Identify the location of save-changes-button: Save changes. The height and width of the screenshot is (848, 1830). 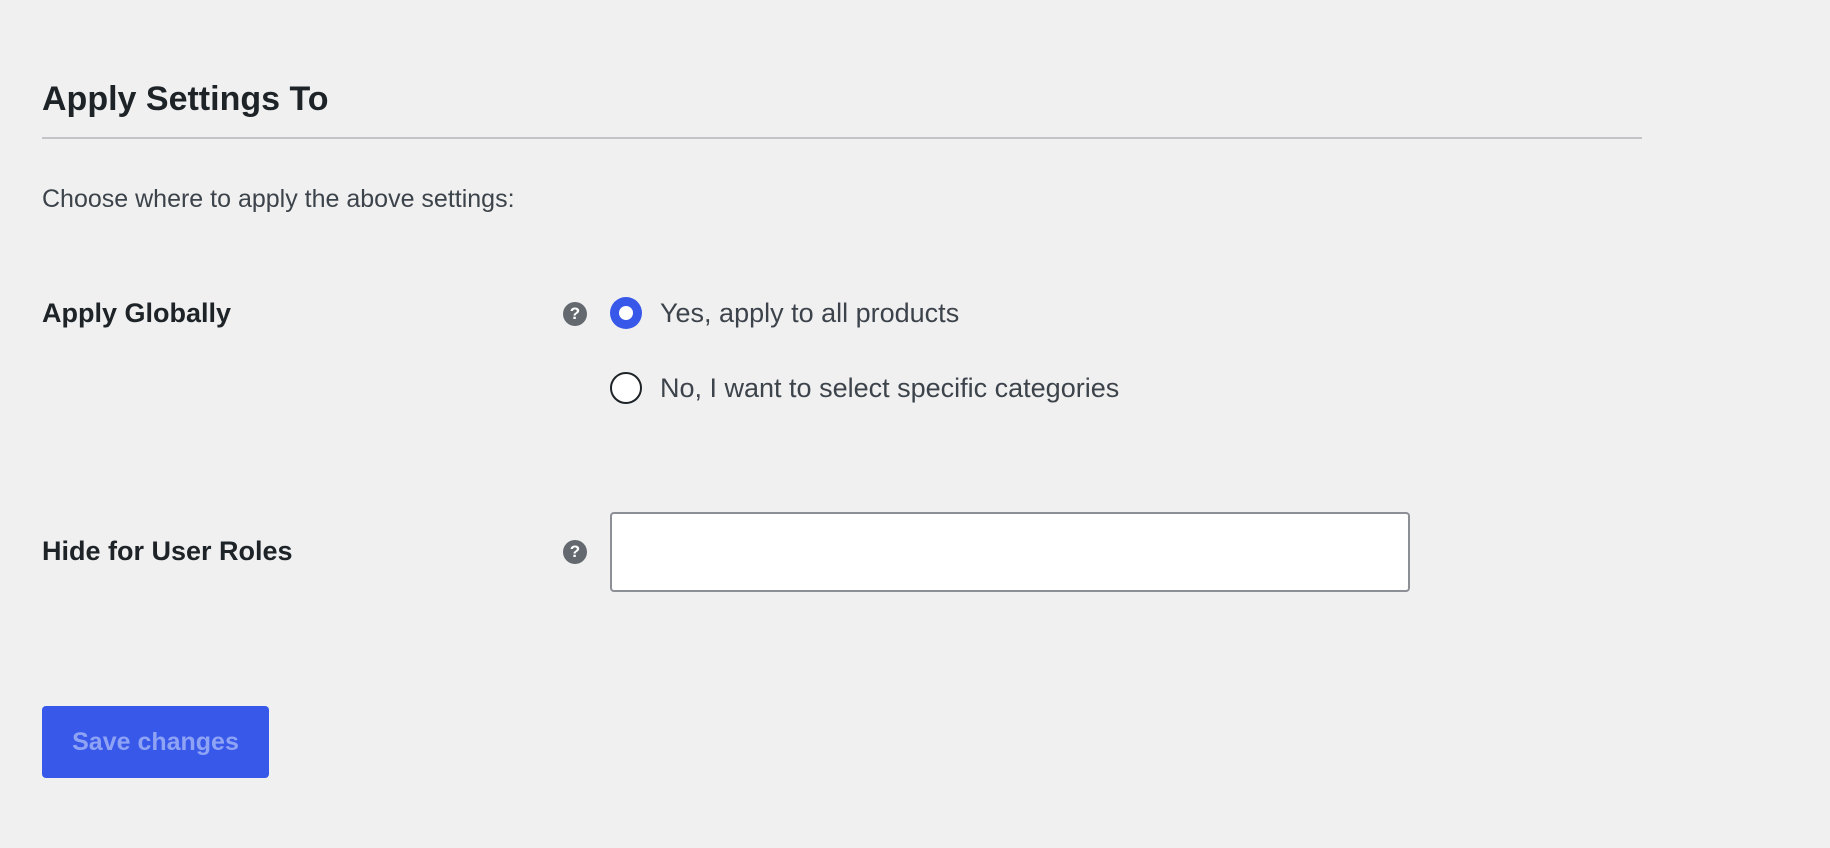
(155, 742).